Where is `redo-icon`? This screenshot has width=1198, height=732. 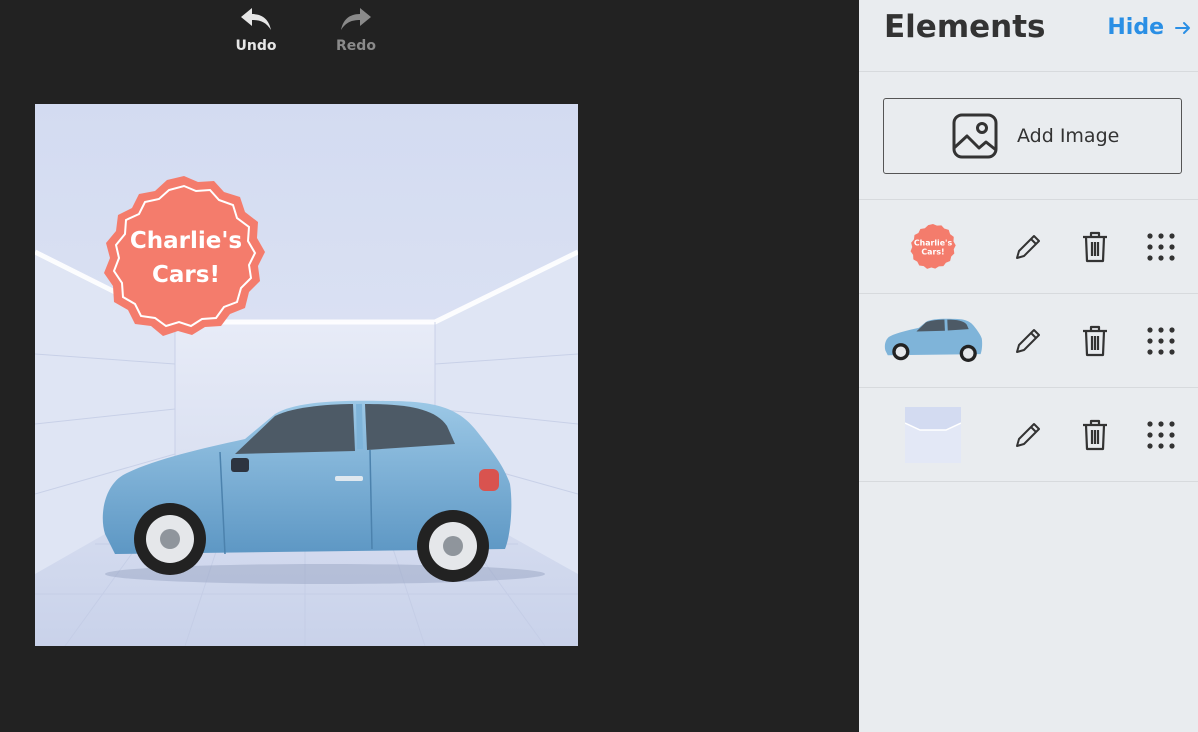 redo-icon is located at coordinates (356, 19).